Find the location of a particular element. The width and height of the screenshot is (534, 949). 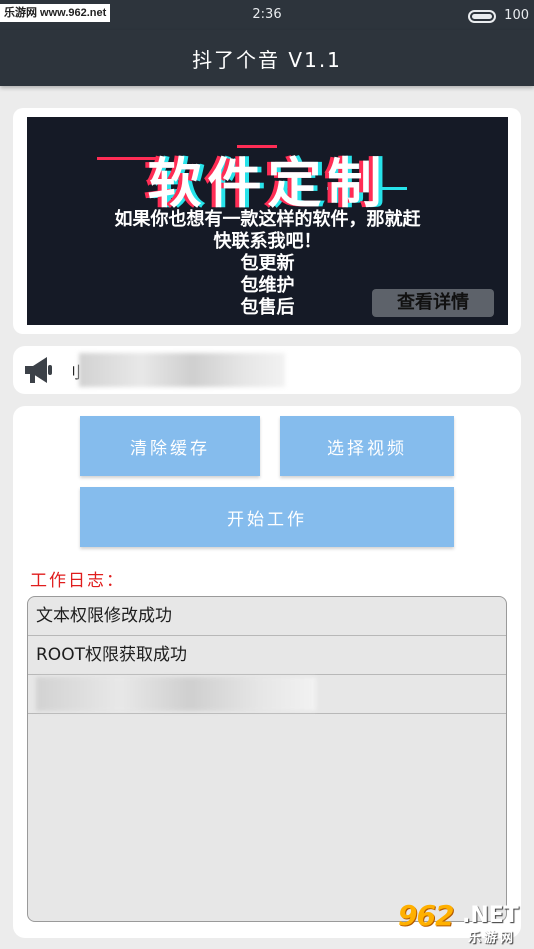

app-title-bar: 抖了个音 V1.1 is located at coordinates (267, 58).